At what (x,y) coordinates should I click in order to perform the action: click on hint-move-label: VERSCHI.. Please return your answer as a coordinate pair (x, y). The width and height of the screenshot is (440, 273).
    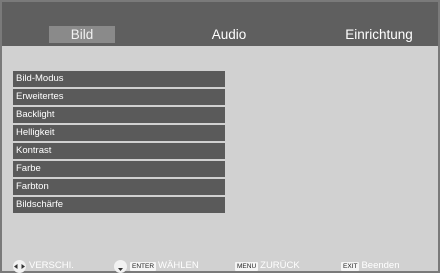
    Looking at the image, I should click on (51, 265).